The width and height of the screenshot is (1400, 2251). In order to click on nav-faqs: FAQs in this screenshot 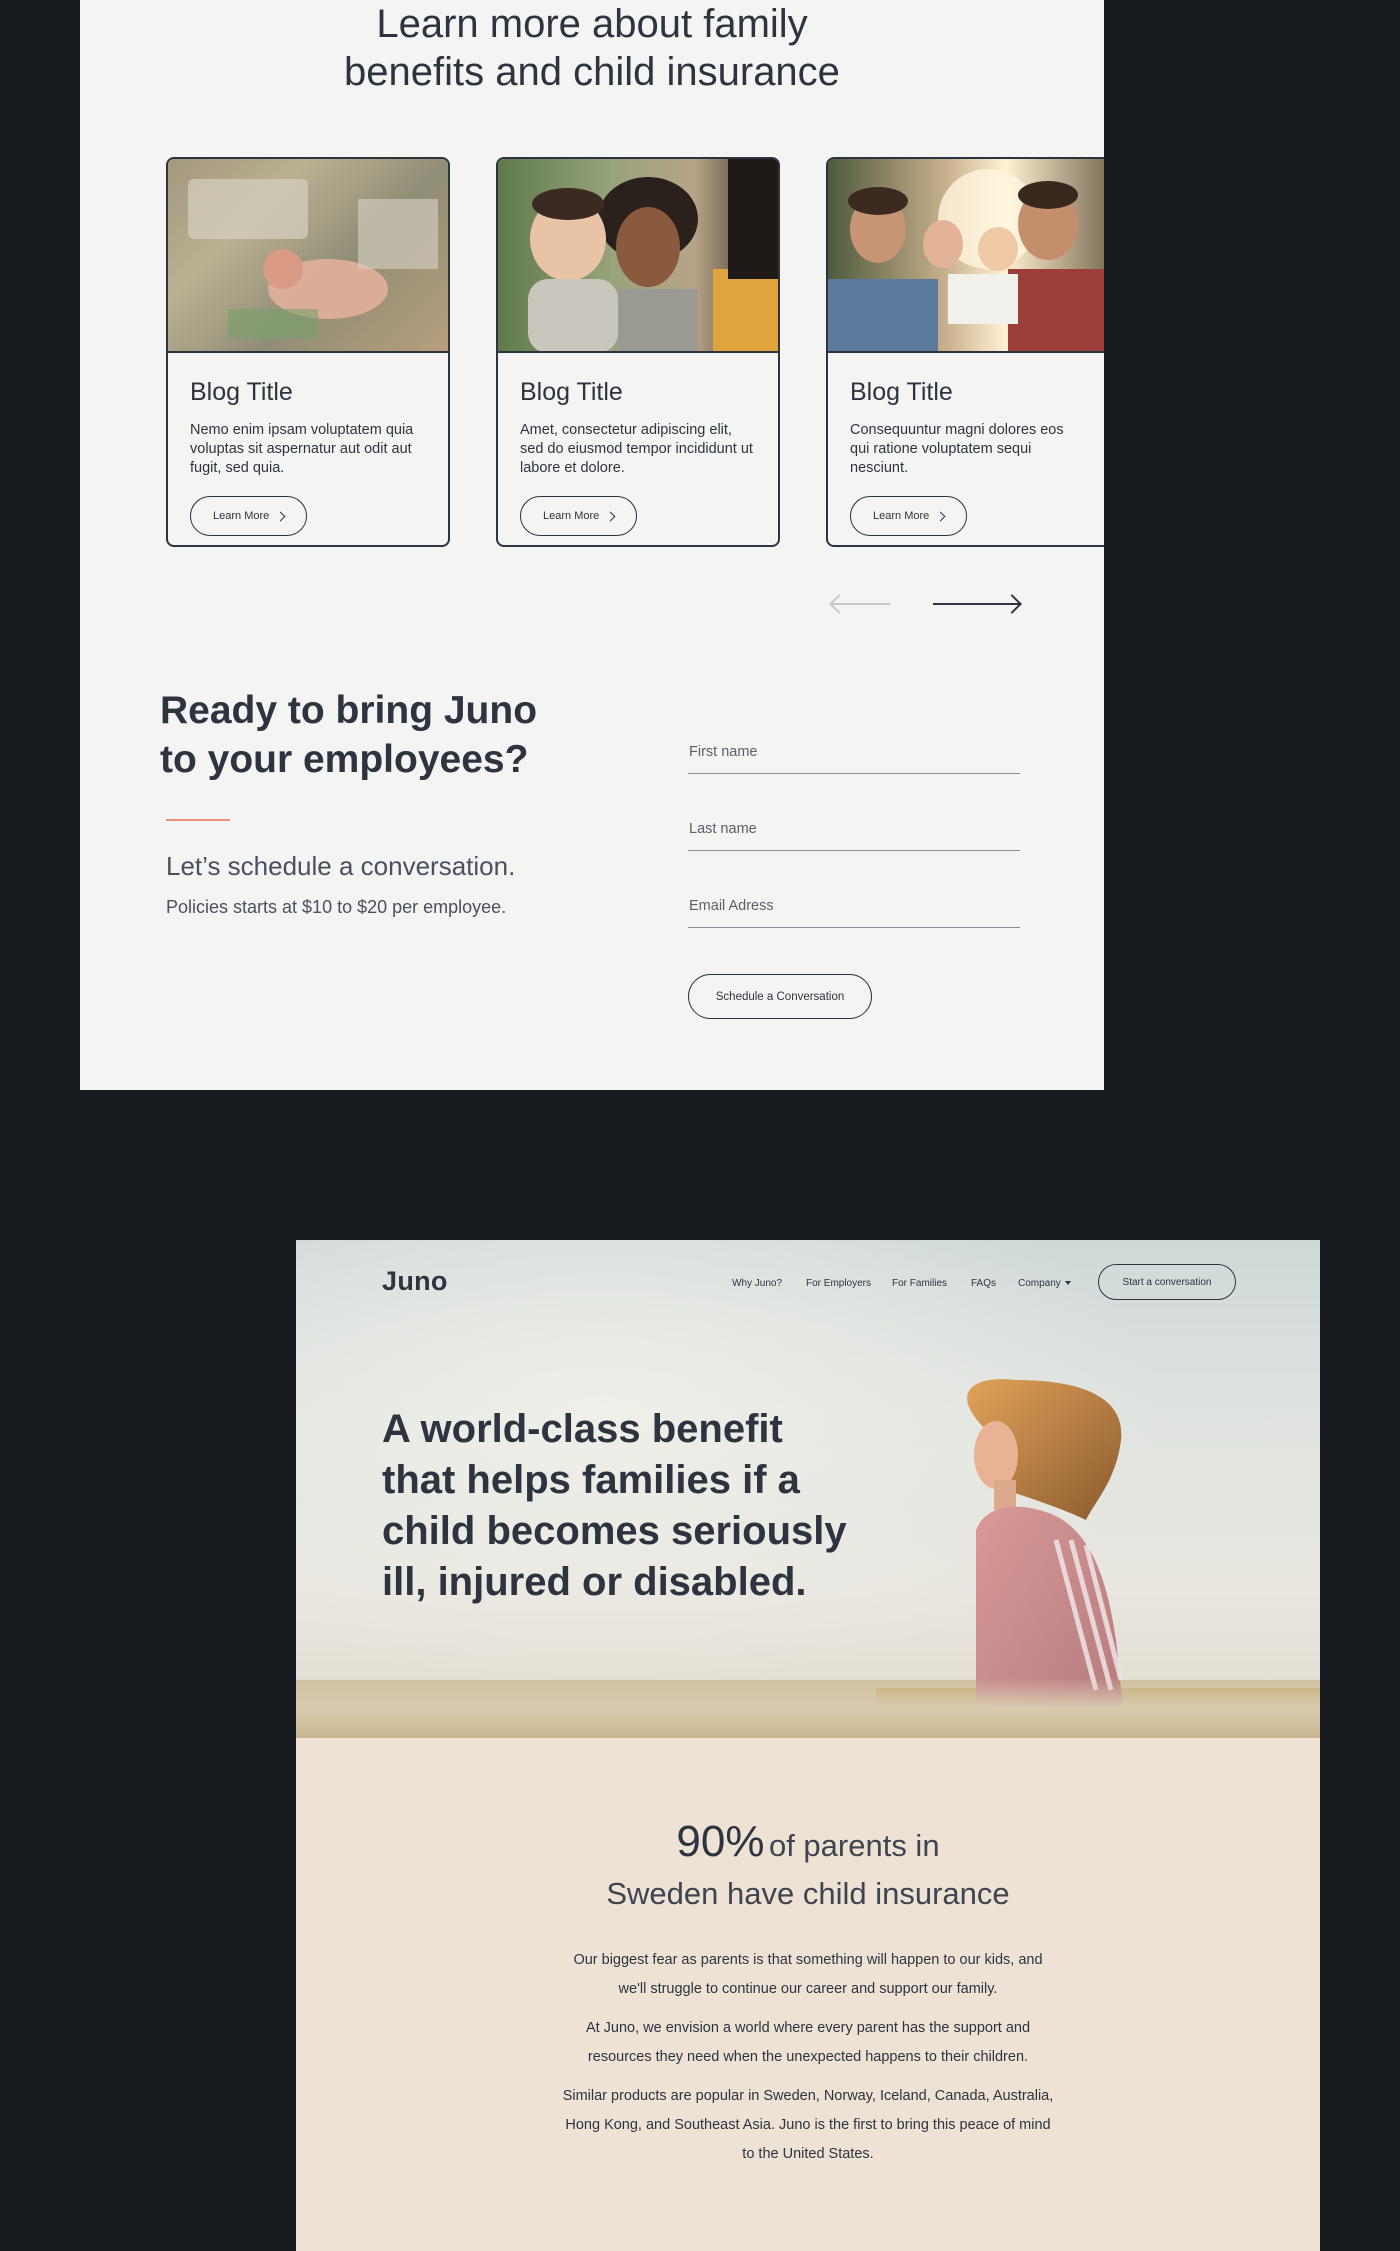, I will do `click(983, 1283)`.